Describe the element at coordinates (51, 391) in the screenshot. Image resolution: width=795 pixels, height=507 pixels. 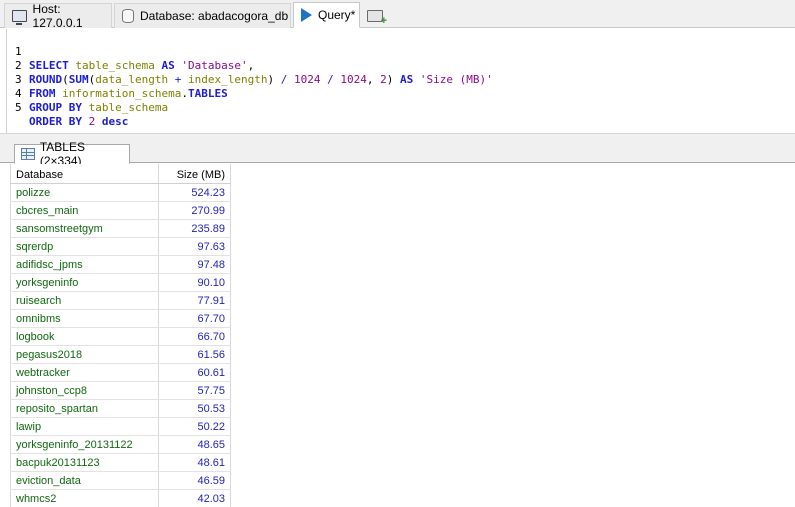
I see `cell-database: johnston_ccp8` at that location.